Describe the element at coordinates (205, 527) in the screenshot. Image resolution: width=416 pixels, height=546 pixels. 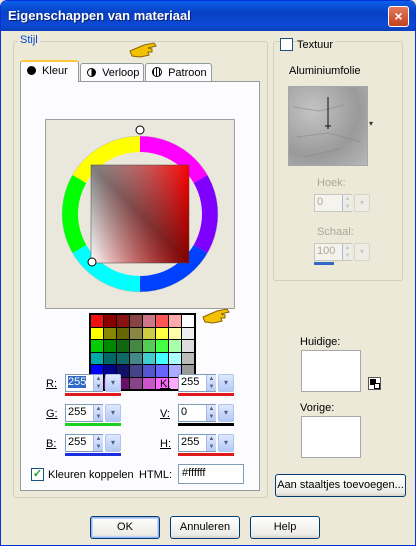
I see `cancel-button: Annuleren` at that location.